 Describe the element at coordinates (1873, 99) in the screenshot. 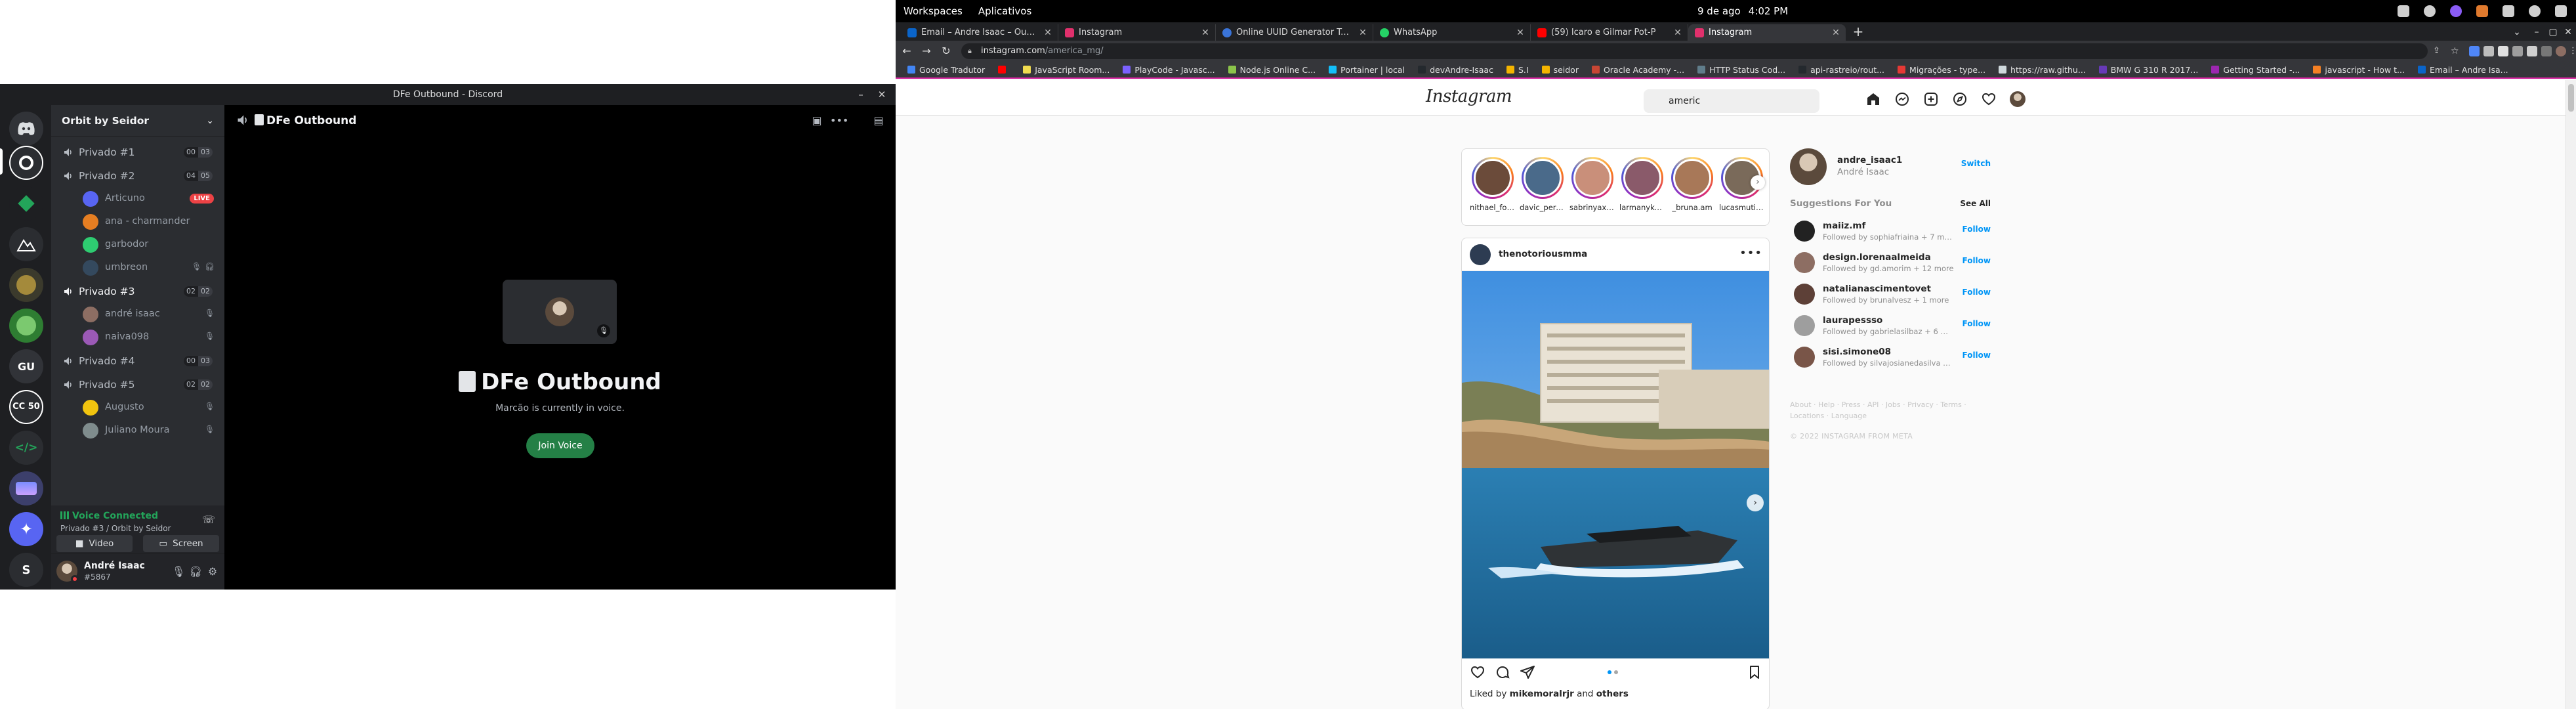

I see `home-icon` at that location.